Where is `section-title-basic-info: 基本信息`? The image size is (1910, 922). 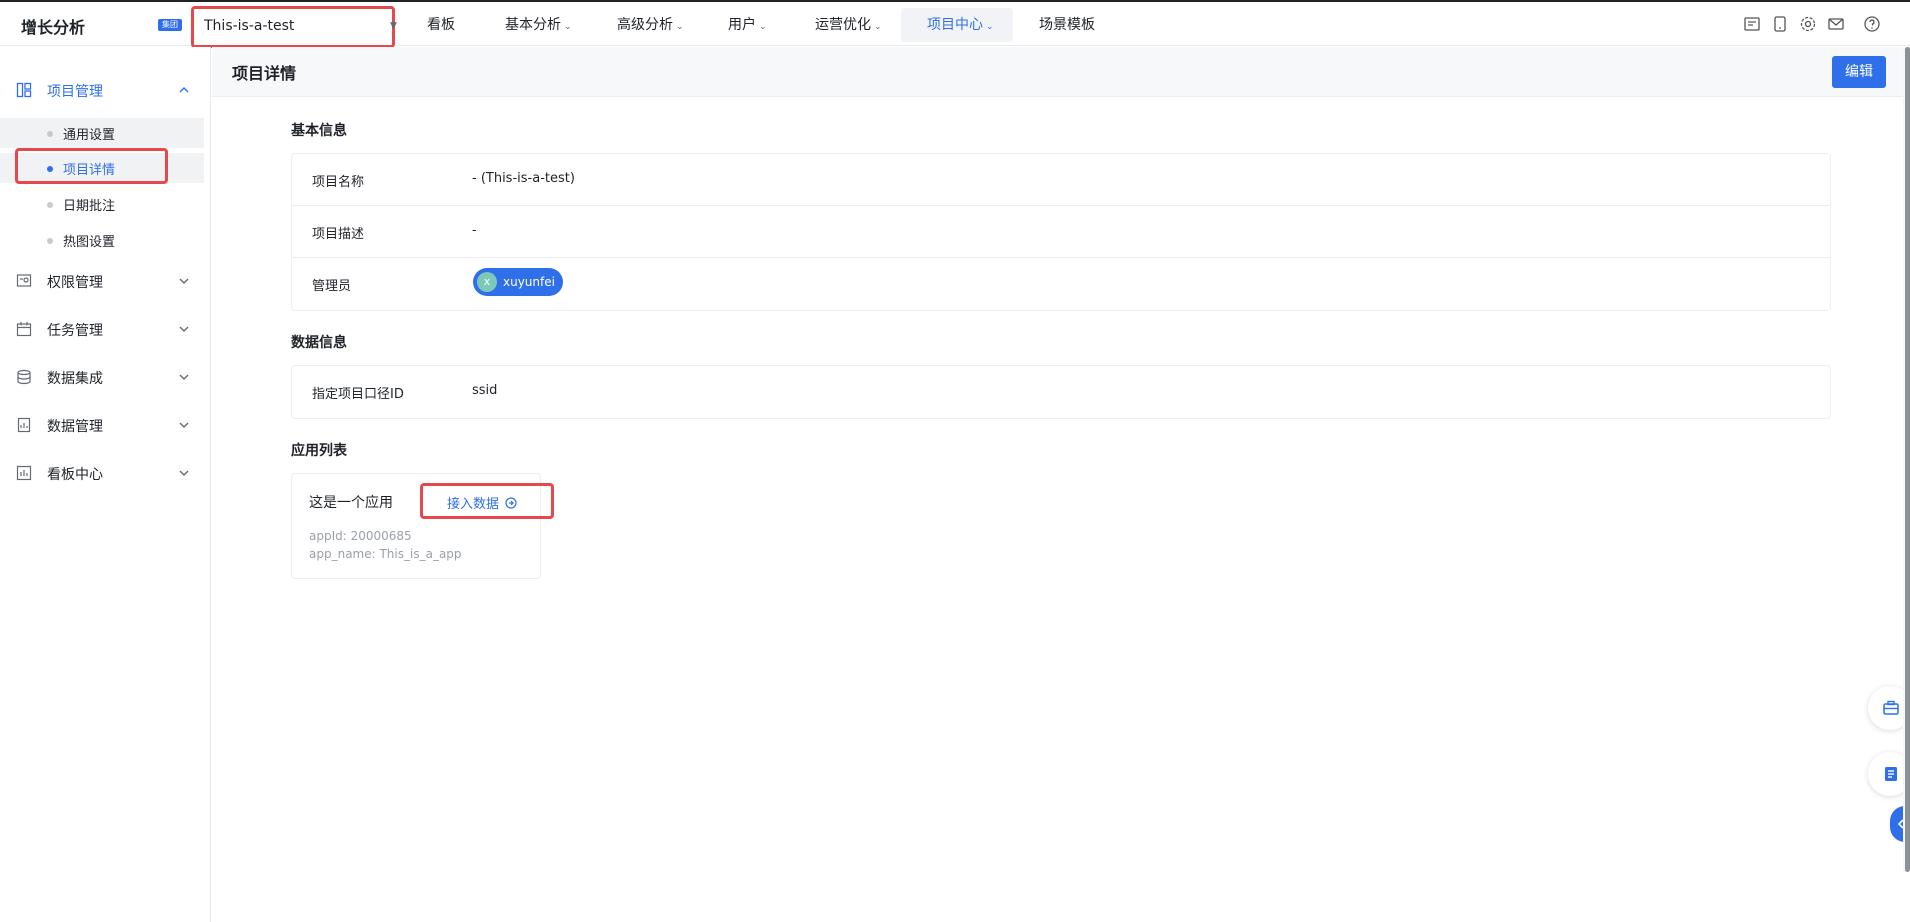
section-title-basic-info: 基本信息 is located at coordinates (319, 131).